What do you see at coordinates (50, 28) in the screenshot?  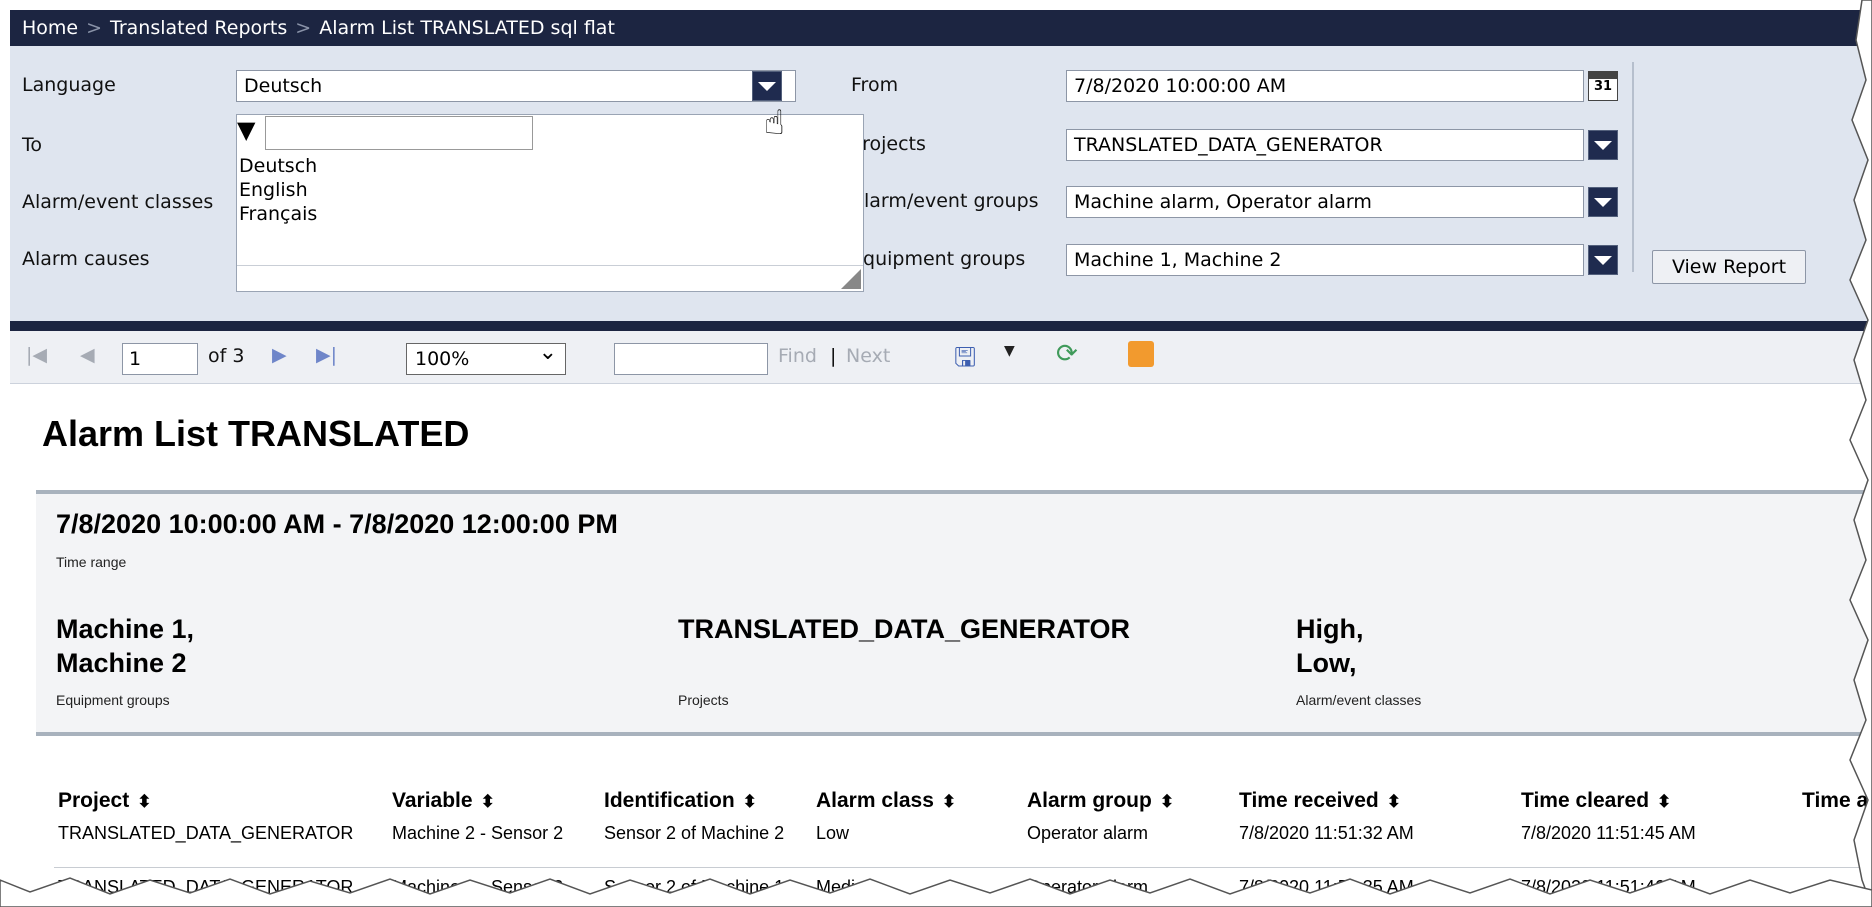 I see `breadcrumb-home: Home` at bounding box center [50, 28].